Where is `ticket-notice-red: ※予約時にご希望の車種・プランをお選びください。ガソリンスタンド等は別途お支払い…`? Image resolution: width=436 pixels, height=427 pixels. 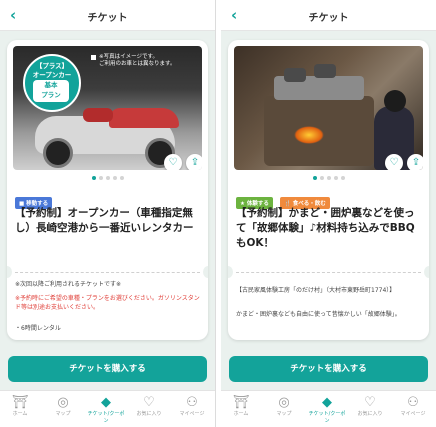
ticket-notice-red: ※予約時にご希望の車種・プランをお選びください。ガソリンスタンド等は別途お支払い… is located at coordinates (107, 303).